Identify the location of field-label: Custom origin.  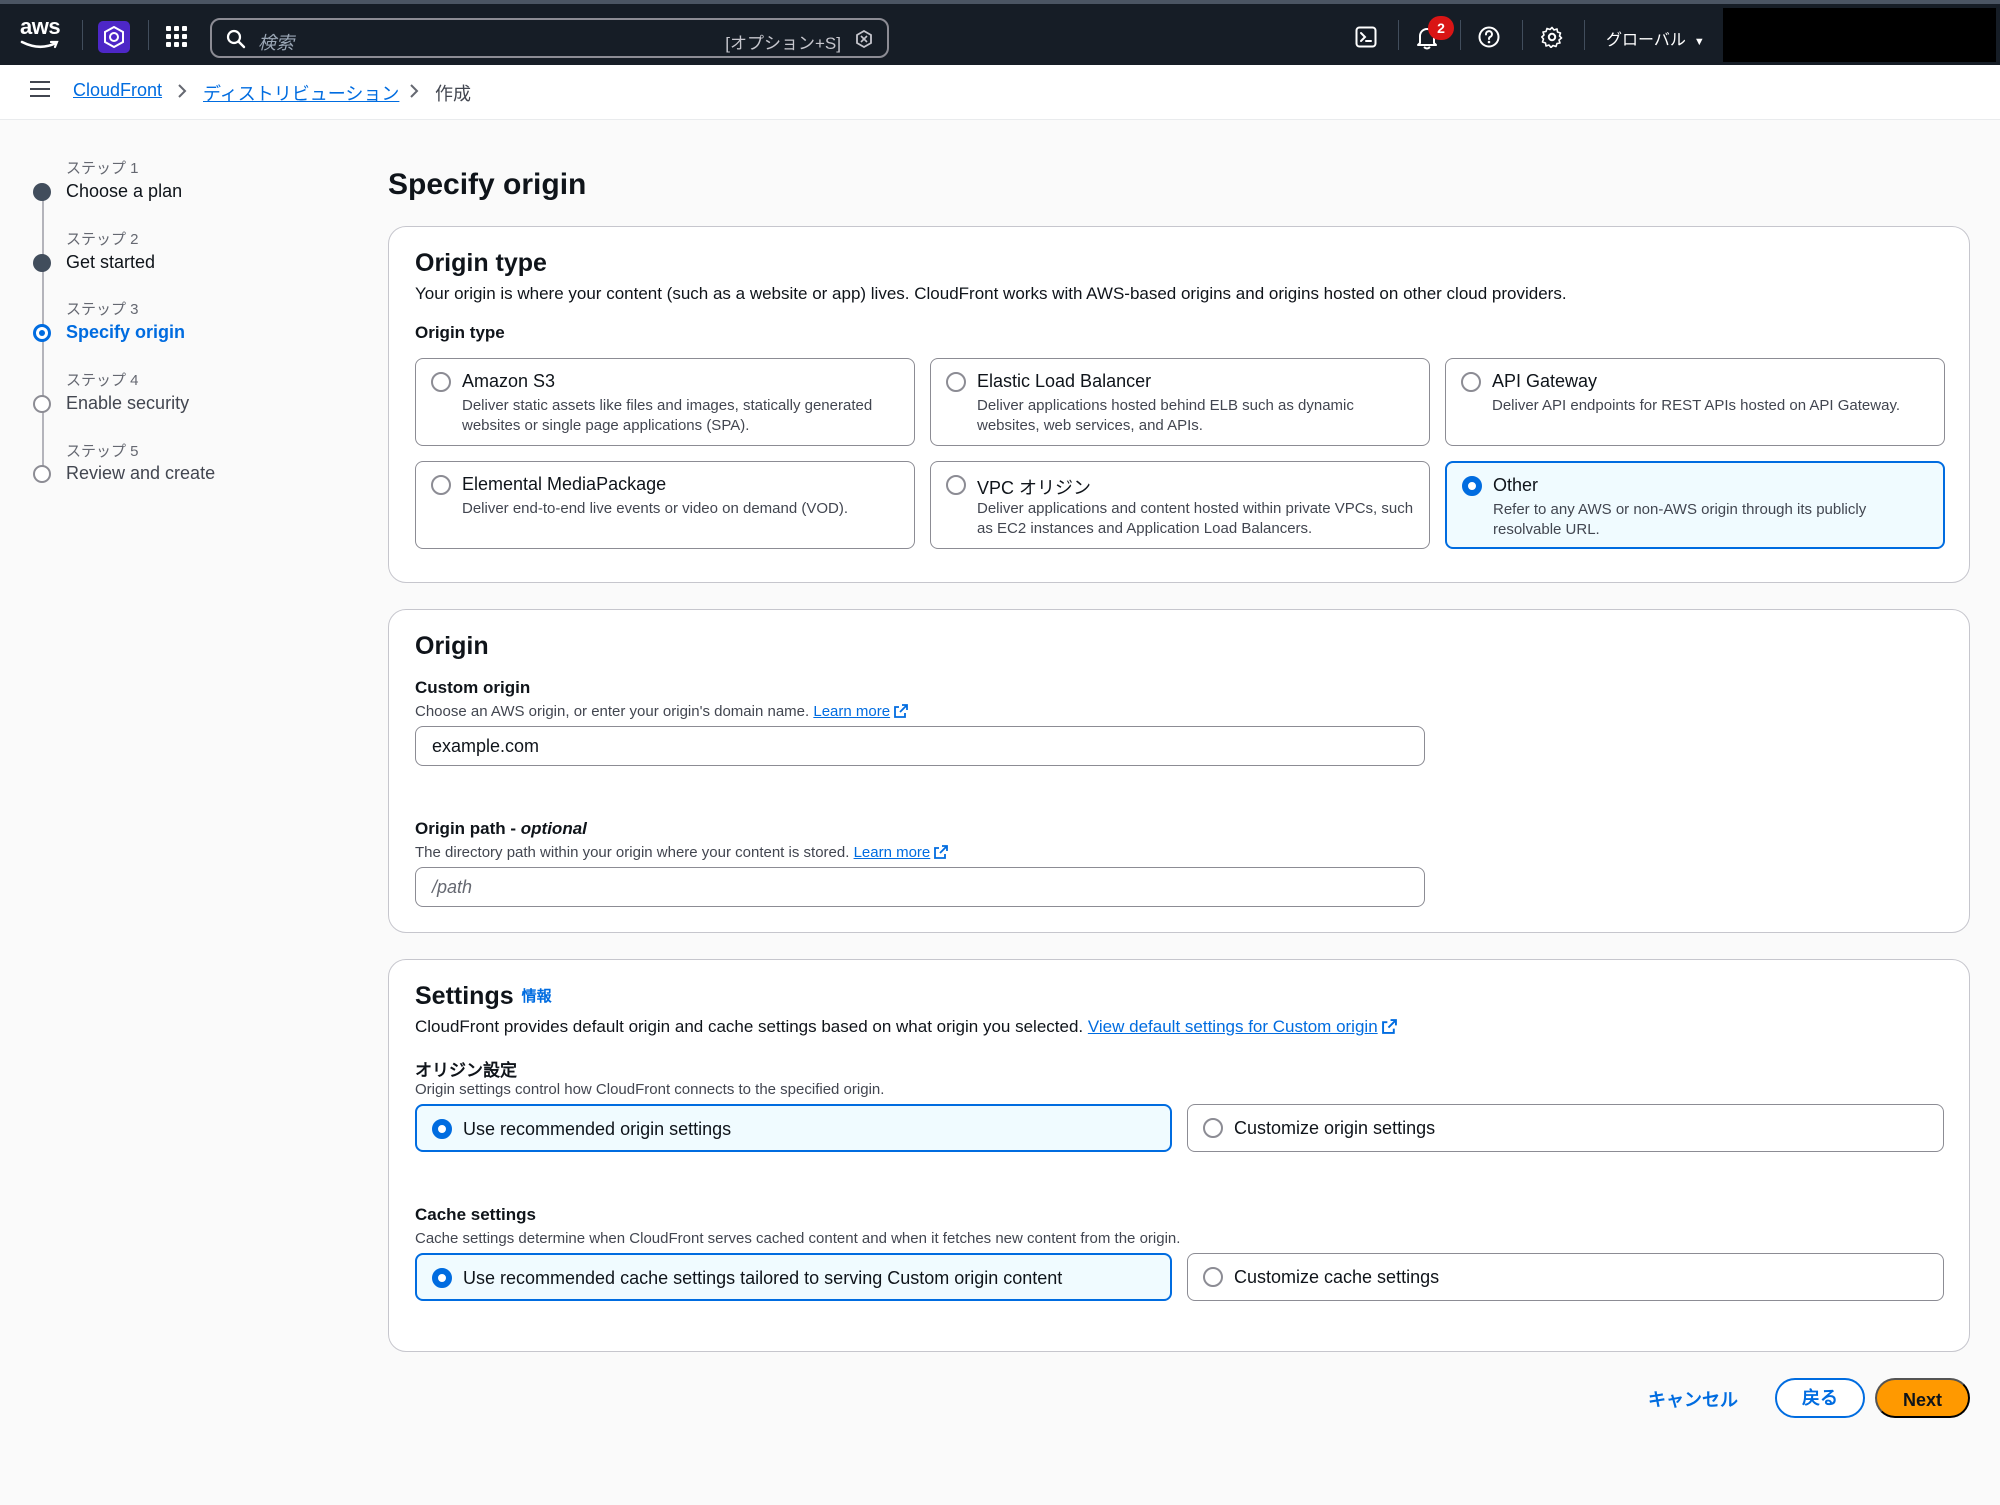
(473, 687).